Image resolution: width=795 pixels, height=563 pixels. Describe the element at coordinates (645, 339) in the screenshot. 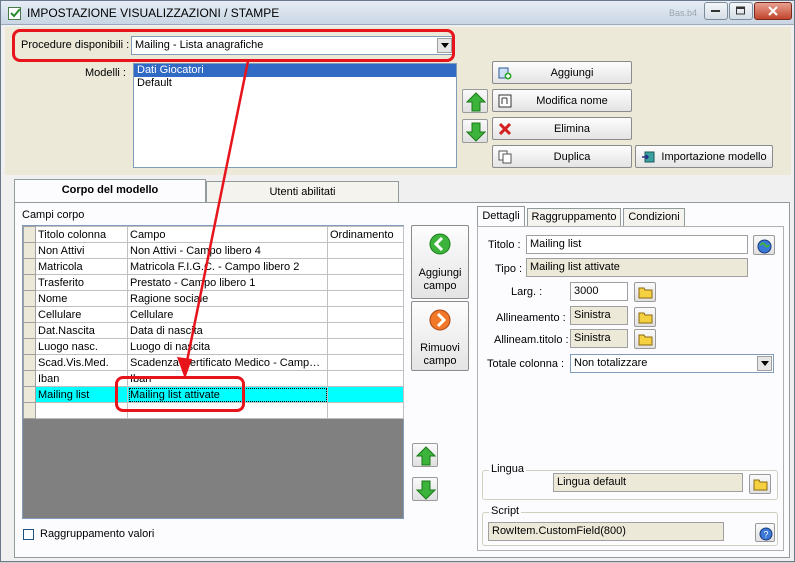

I see `allineam-titolo-folder-button` at that location.